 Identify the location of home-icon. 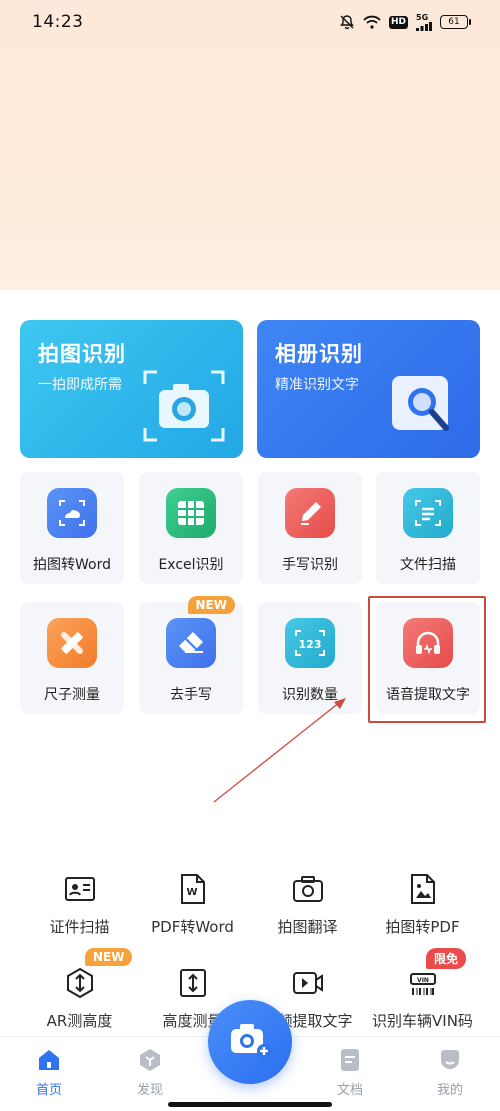
(49, 1060).